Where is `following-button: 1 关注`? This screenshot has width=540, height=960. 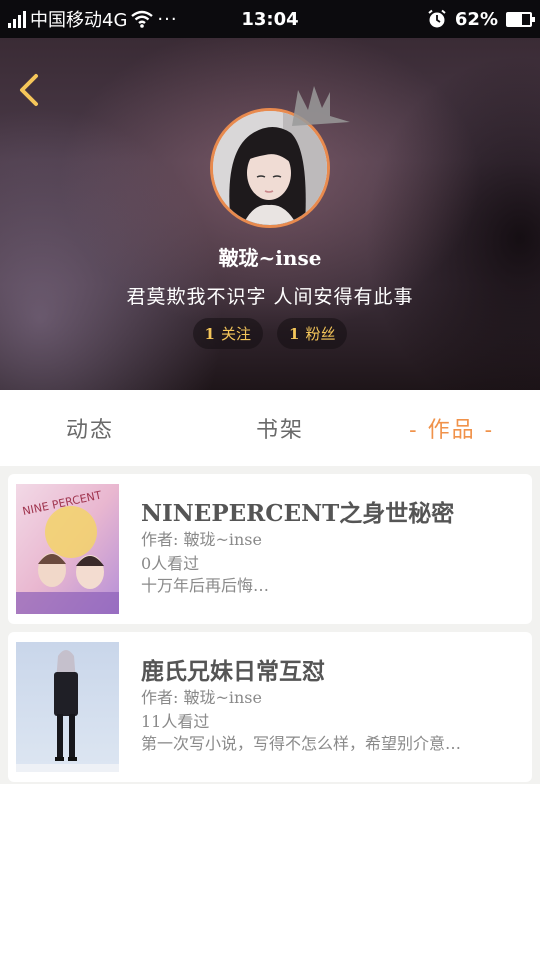
following-button: 1 关注 is located at coordinates (227, 333).